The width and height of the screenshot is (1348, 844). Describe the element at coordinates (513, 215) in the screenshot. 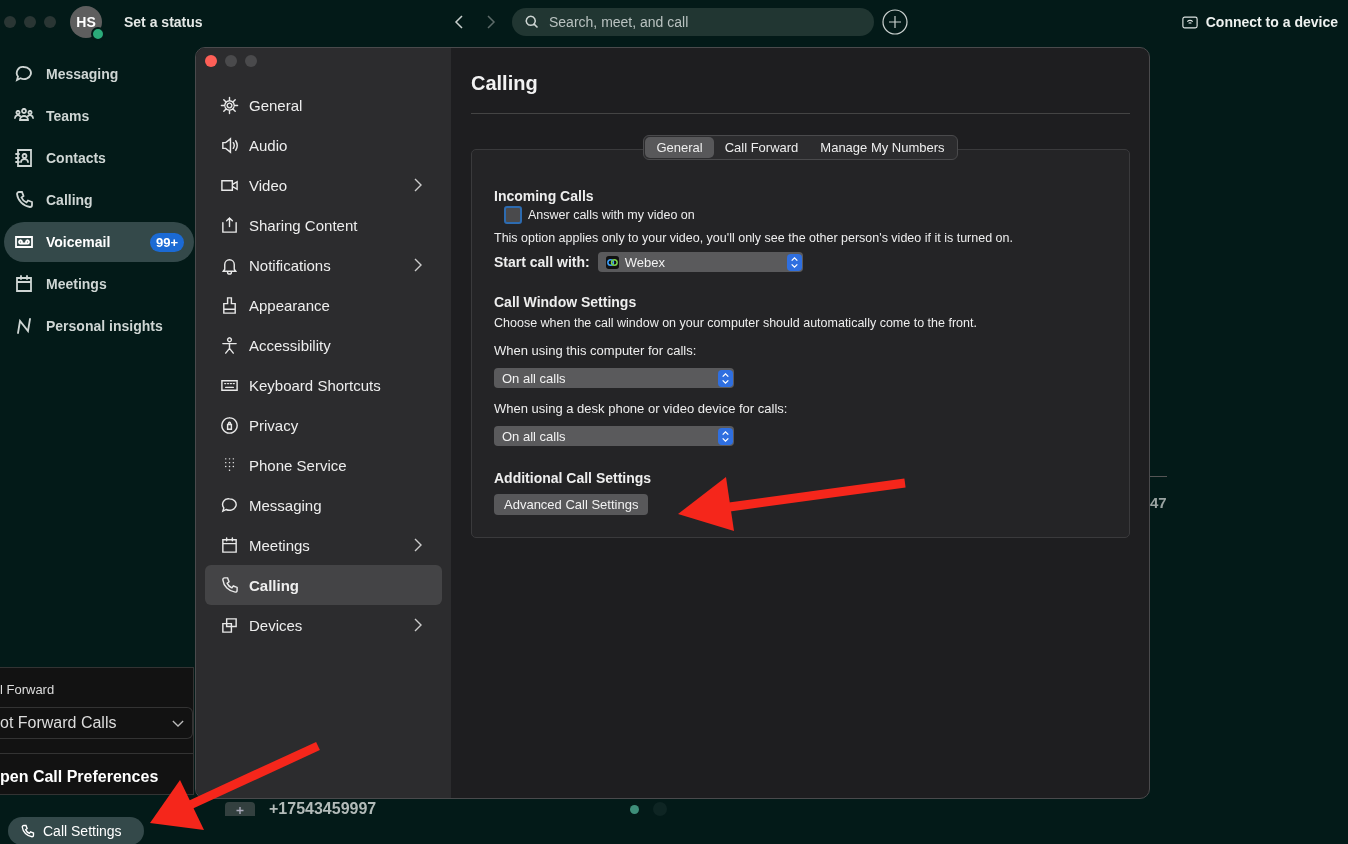

I see `checkbox` at that location.